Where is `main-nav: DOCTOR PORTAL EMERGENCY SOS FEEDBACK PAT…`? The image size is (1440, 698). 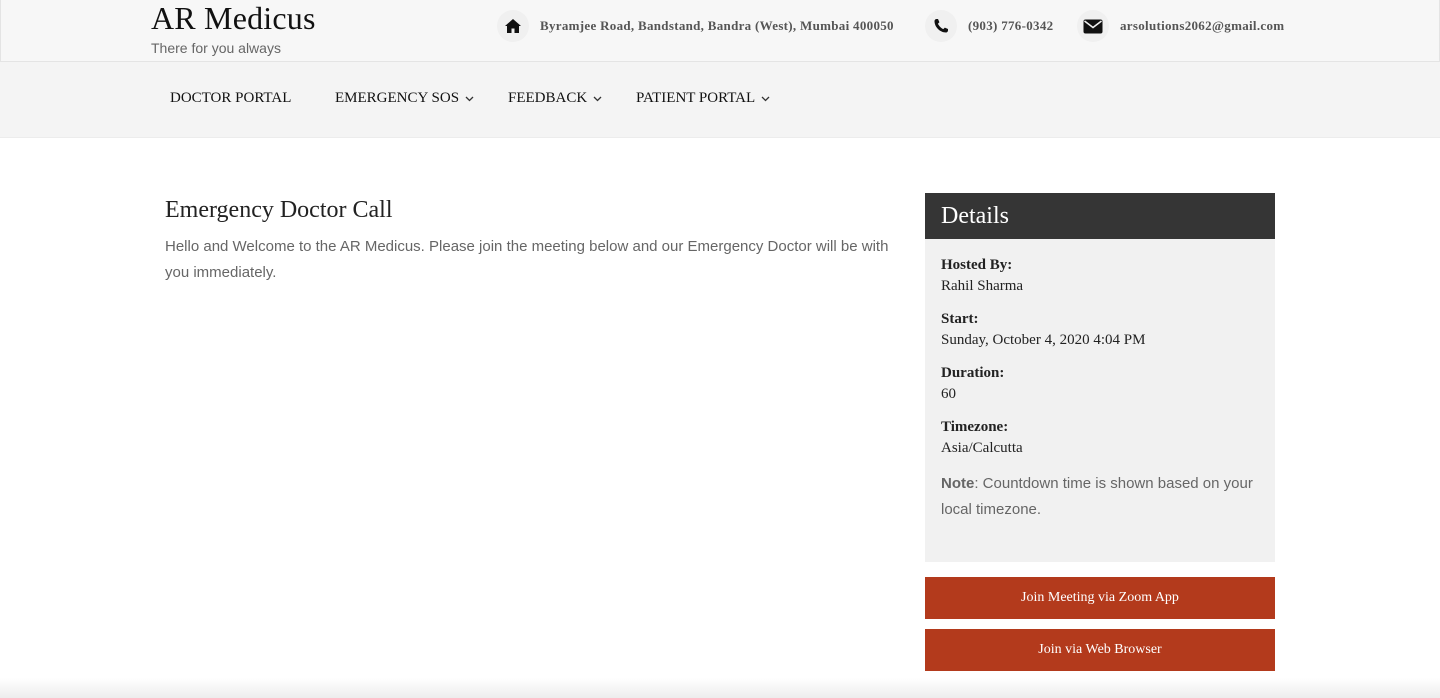 main-nav: DOCTOR PORTAL EMERGENCY SOS FEEDBACK PAT… is located at coordinates (720, 100).